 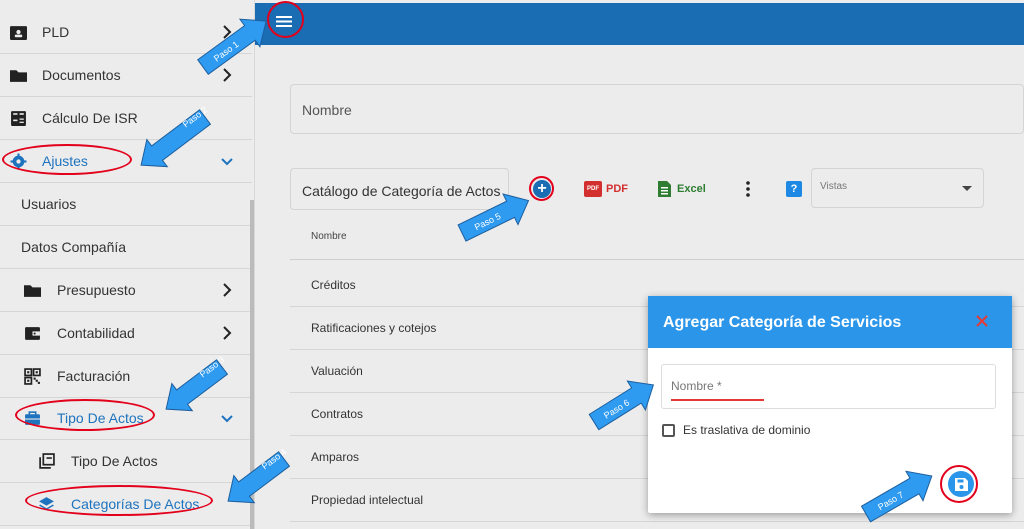 I want to click on sidebar-item-label: Tipo De Actos, so click(x=114, y=461).